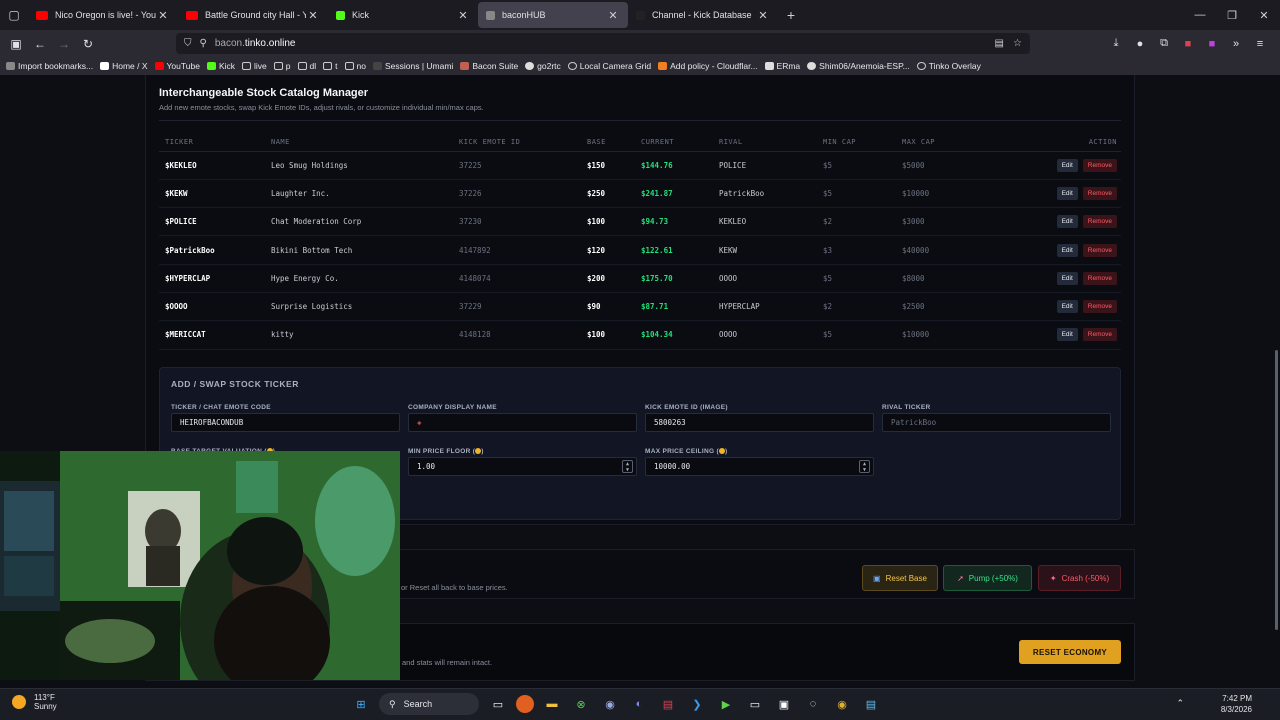 The image size is (1280, 720). What do you see at coordinates (543, 66) in the screenshot?
I see `bookmark-item: go2rtc` at bounding box center [543, 66].